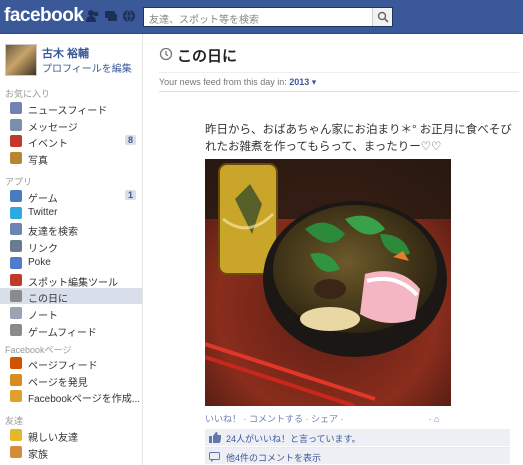 This screenshot has width=523, height=465. What do you see at coordinates (73, 283) in the screenshot?
I see `sidebar-item-label: スポット編集ツール` at bounding box center [73, 283].